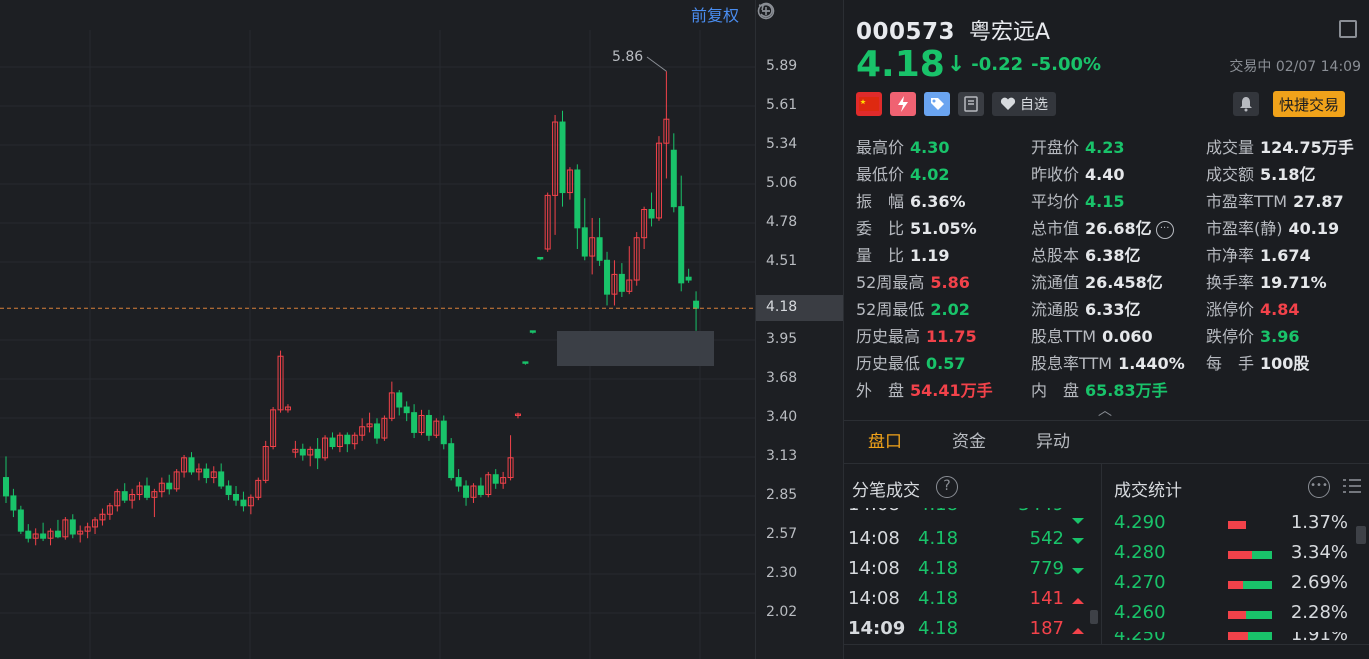  I want to click on bell-icon, so click(1246, 104).